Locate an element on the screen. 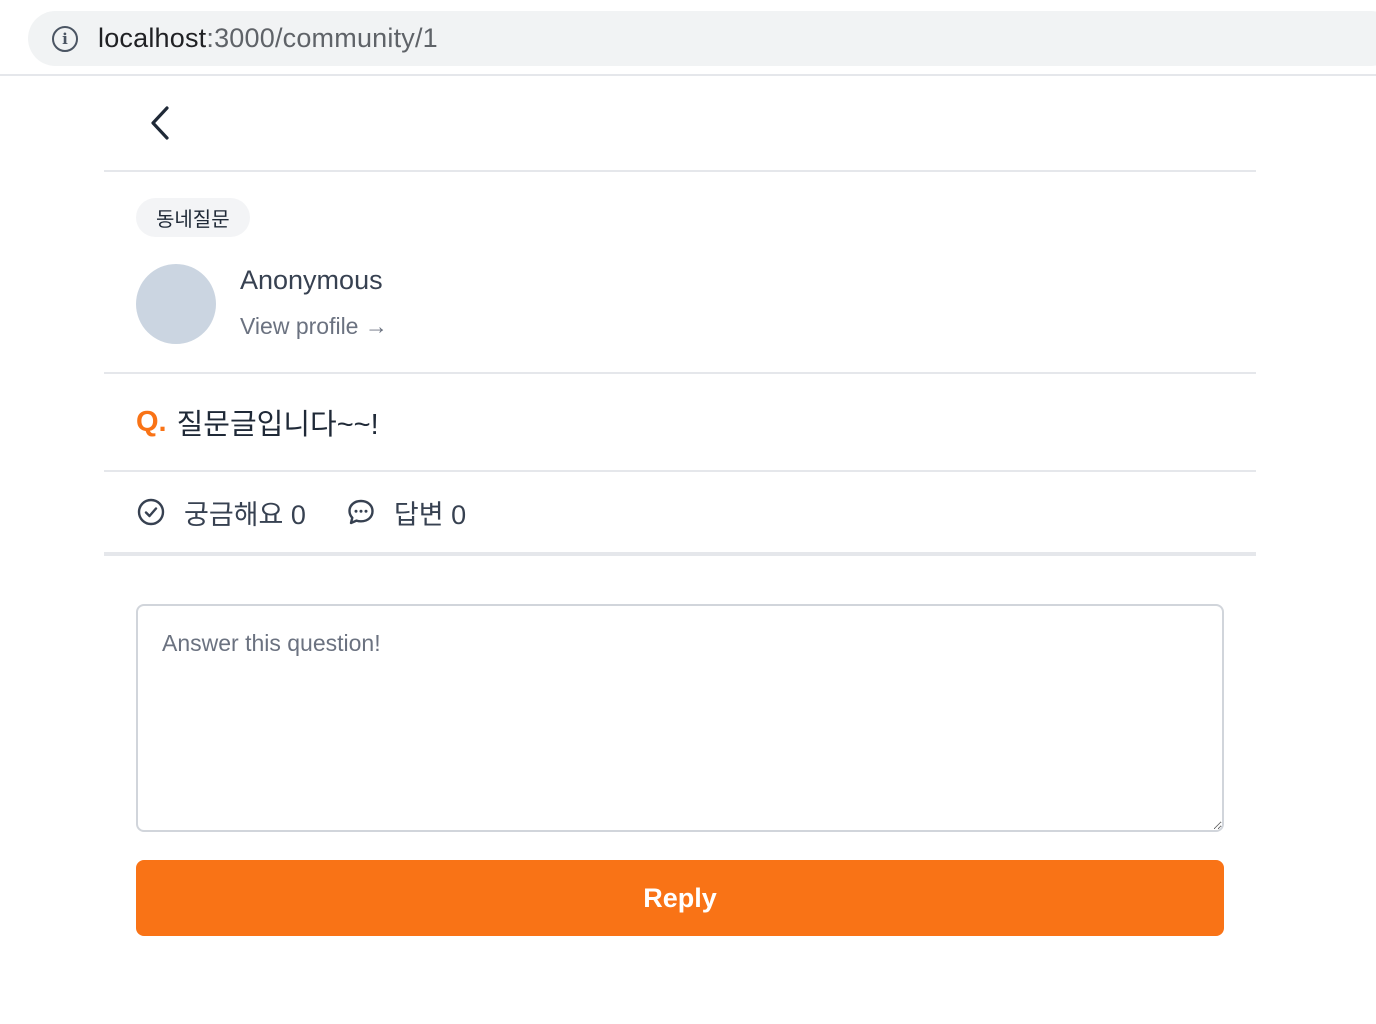 The height and width of the screenshot is (1024, 1376). question: Q. 질문글입니다~~! is located at coordinates (680, 423).